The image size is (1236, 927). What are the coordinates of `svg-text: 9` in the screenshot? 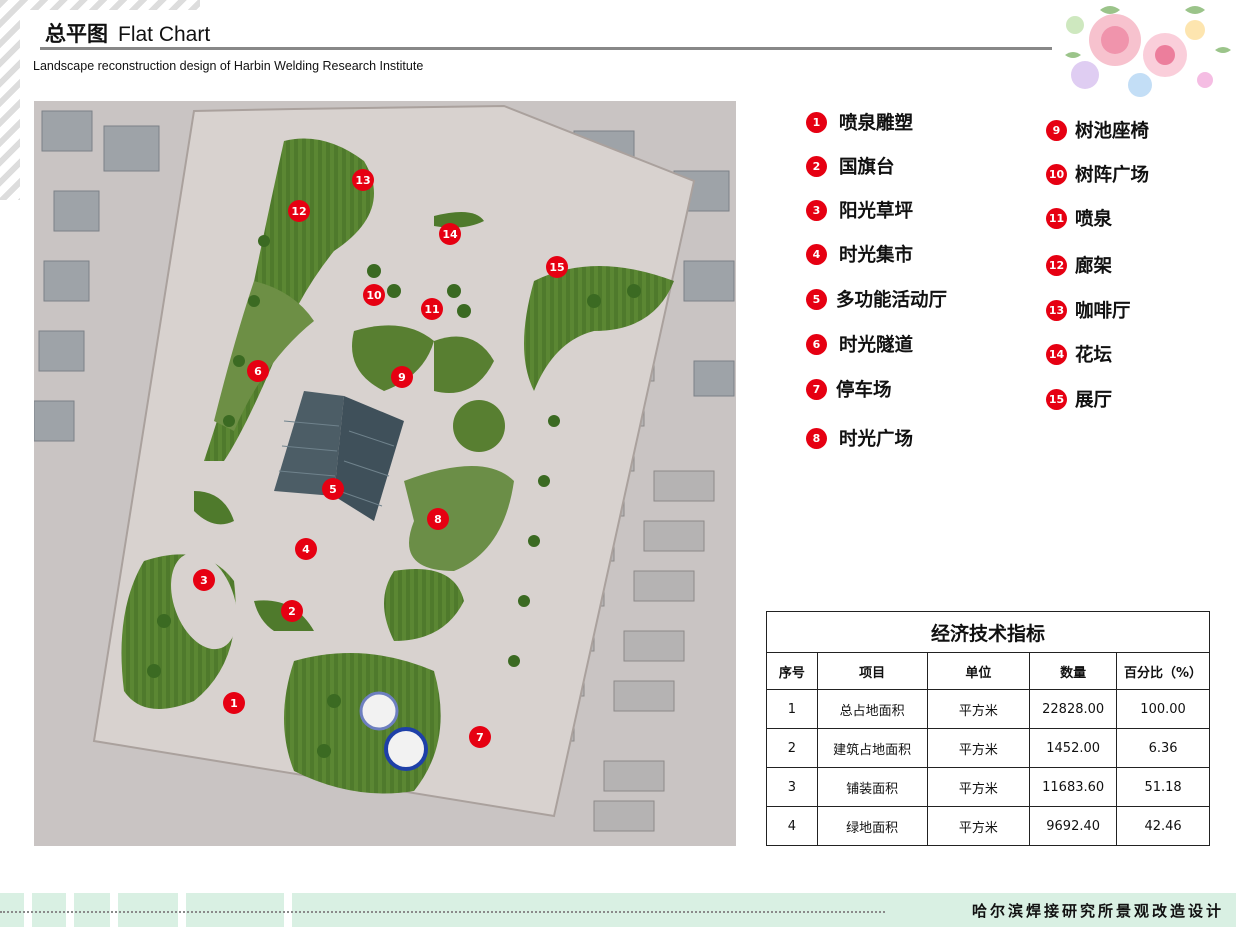 It's located at (402, 377).